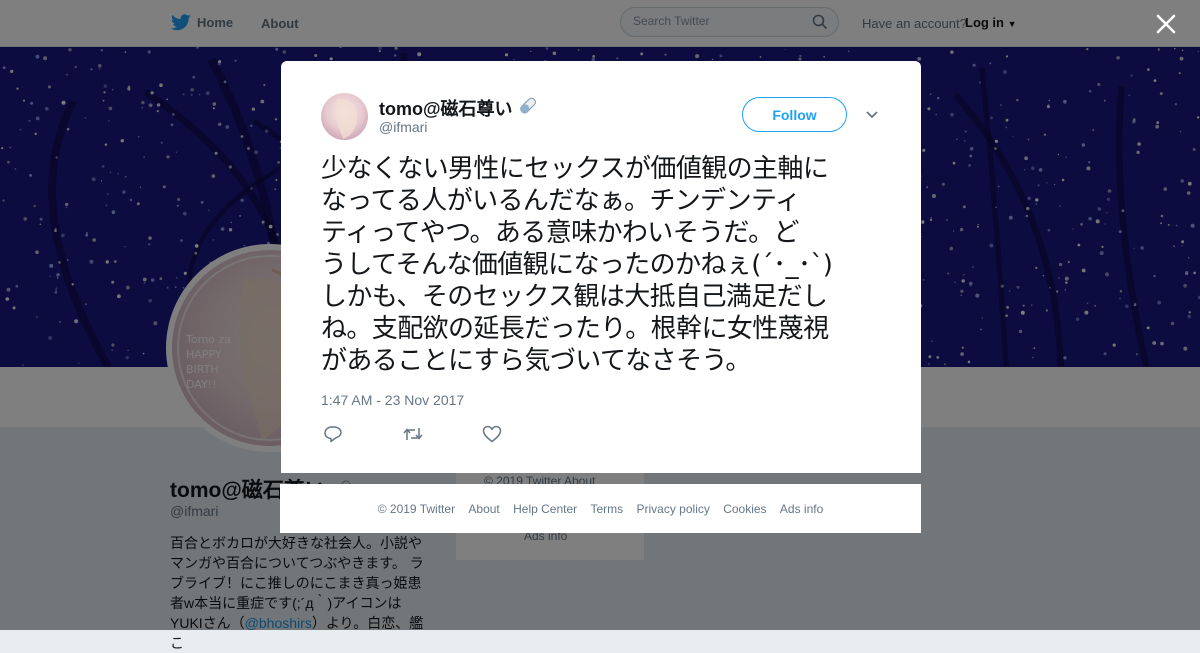 Image resolution: width=1200 pixels, height=653 pixels. Describe the element at coordinates (560, 233) in the screenshot. I see `tweet-line: ティってやつ。ある意味かわいそうだ。ど` at that location.